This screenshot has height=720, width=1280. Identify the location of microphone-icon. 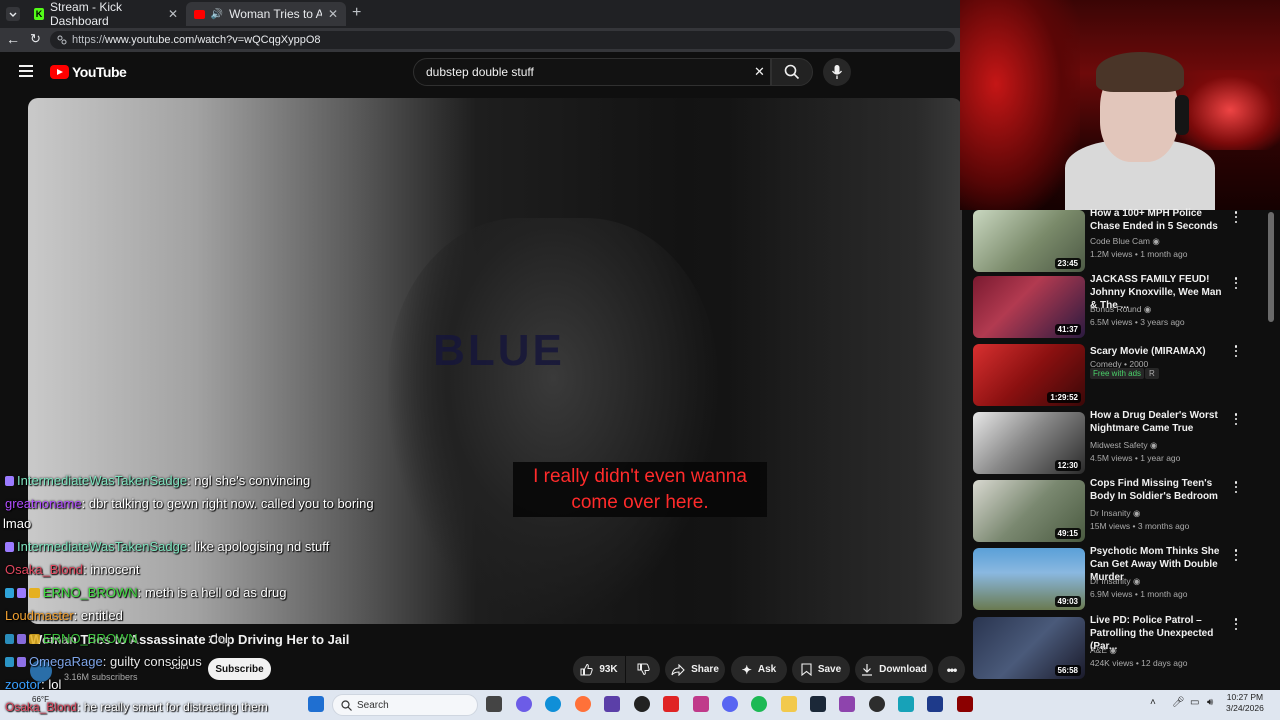
(837, 72).